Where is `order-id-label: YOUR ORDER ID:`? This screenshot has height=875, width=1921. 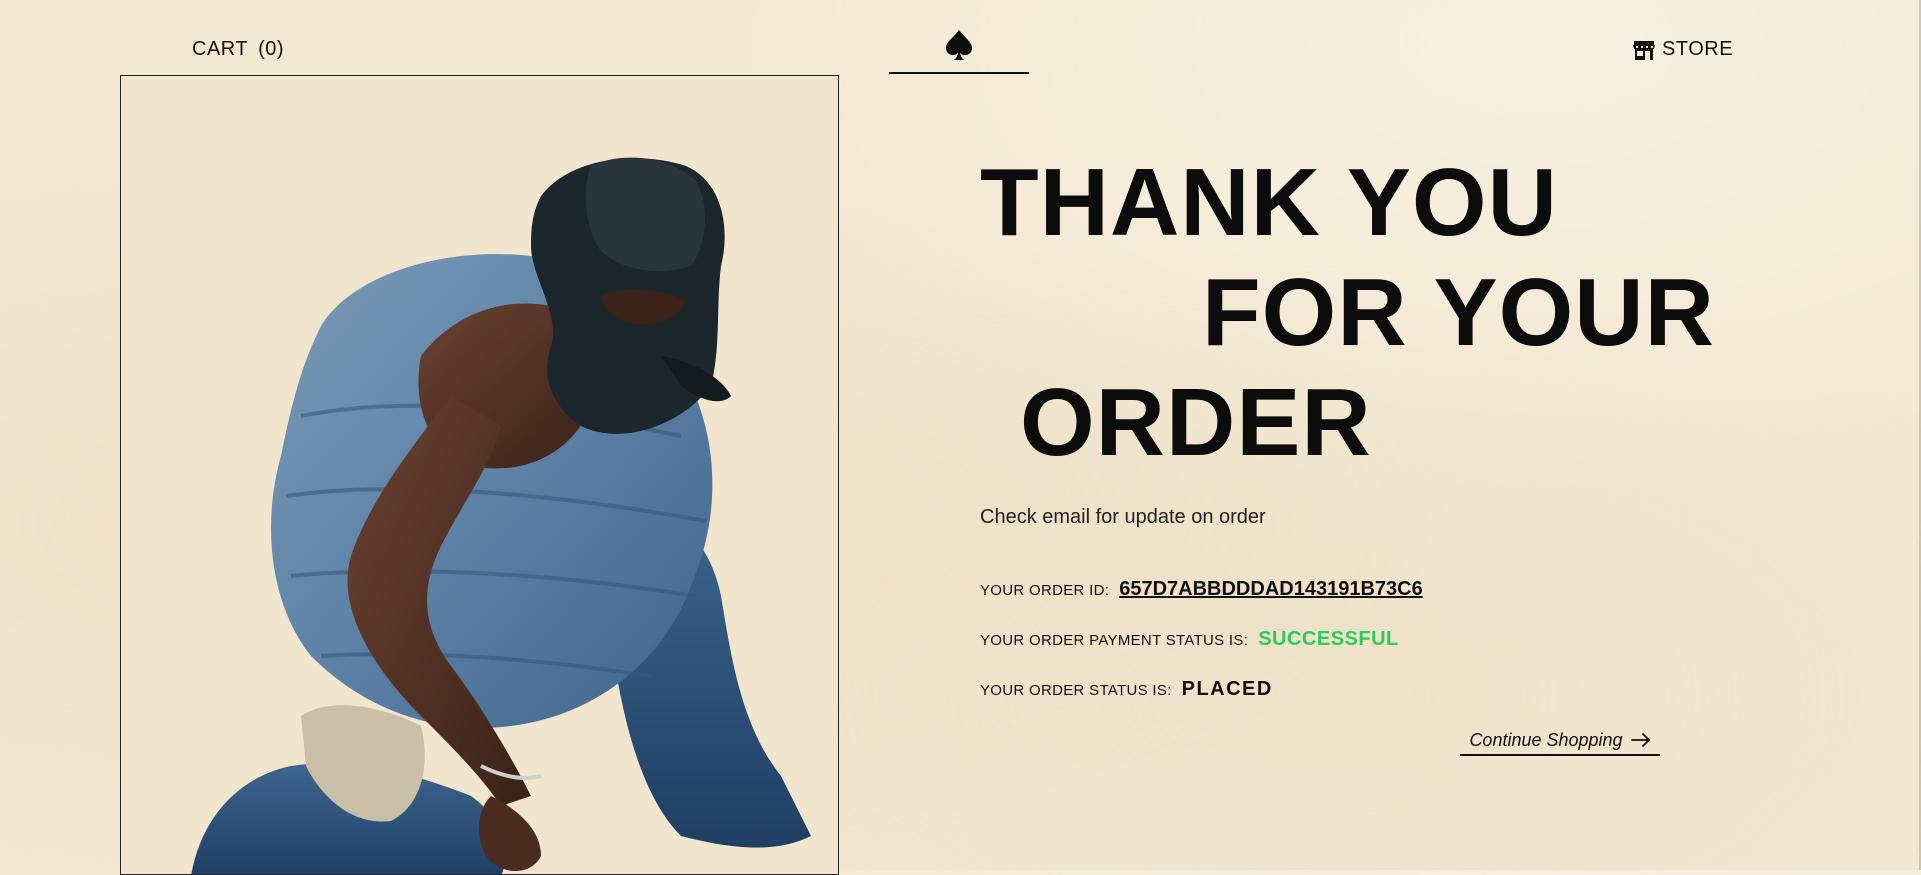
order-id-label: YOUR ORDER ID: is located at coordinates (1045, 590).